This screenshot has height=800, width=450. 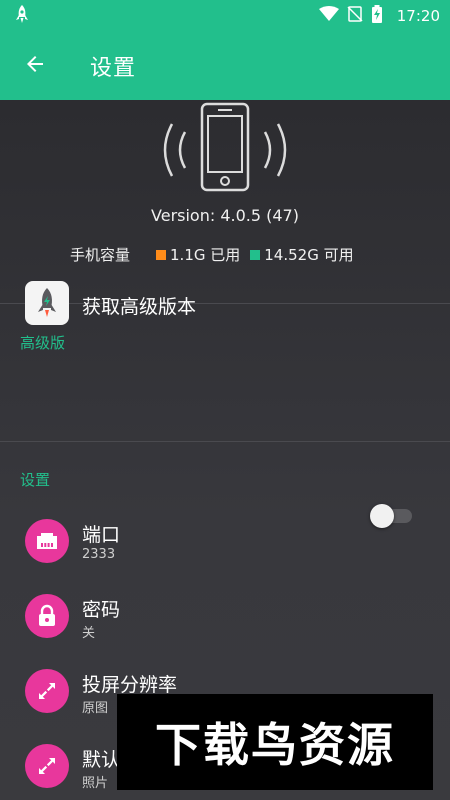 I want to click on status-time: 17:20, so click(x=418, y=16).